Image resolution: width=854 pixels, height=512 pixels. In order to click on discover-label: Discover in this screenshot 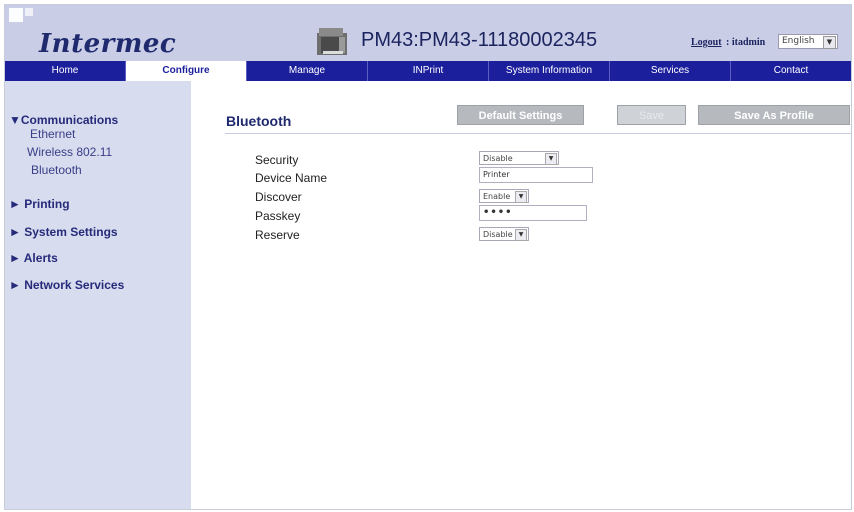, I will do `click(278, 197)`.